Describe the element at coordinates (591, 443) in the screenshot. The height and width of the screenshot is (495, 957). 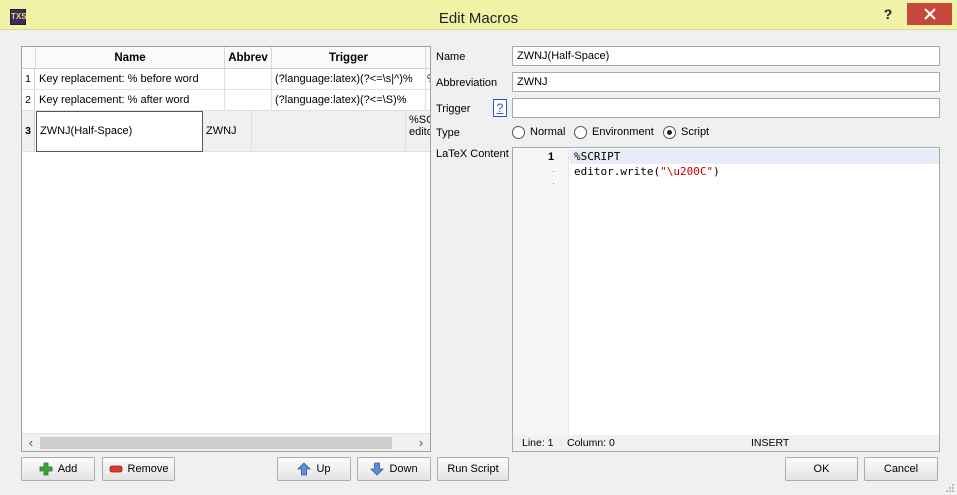
I see `status-column: Column: 0` at that location.